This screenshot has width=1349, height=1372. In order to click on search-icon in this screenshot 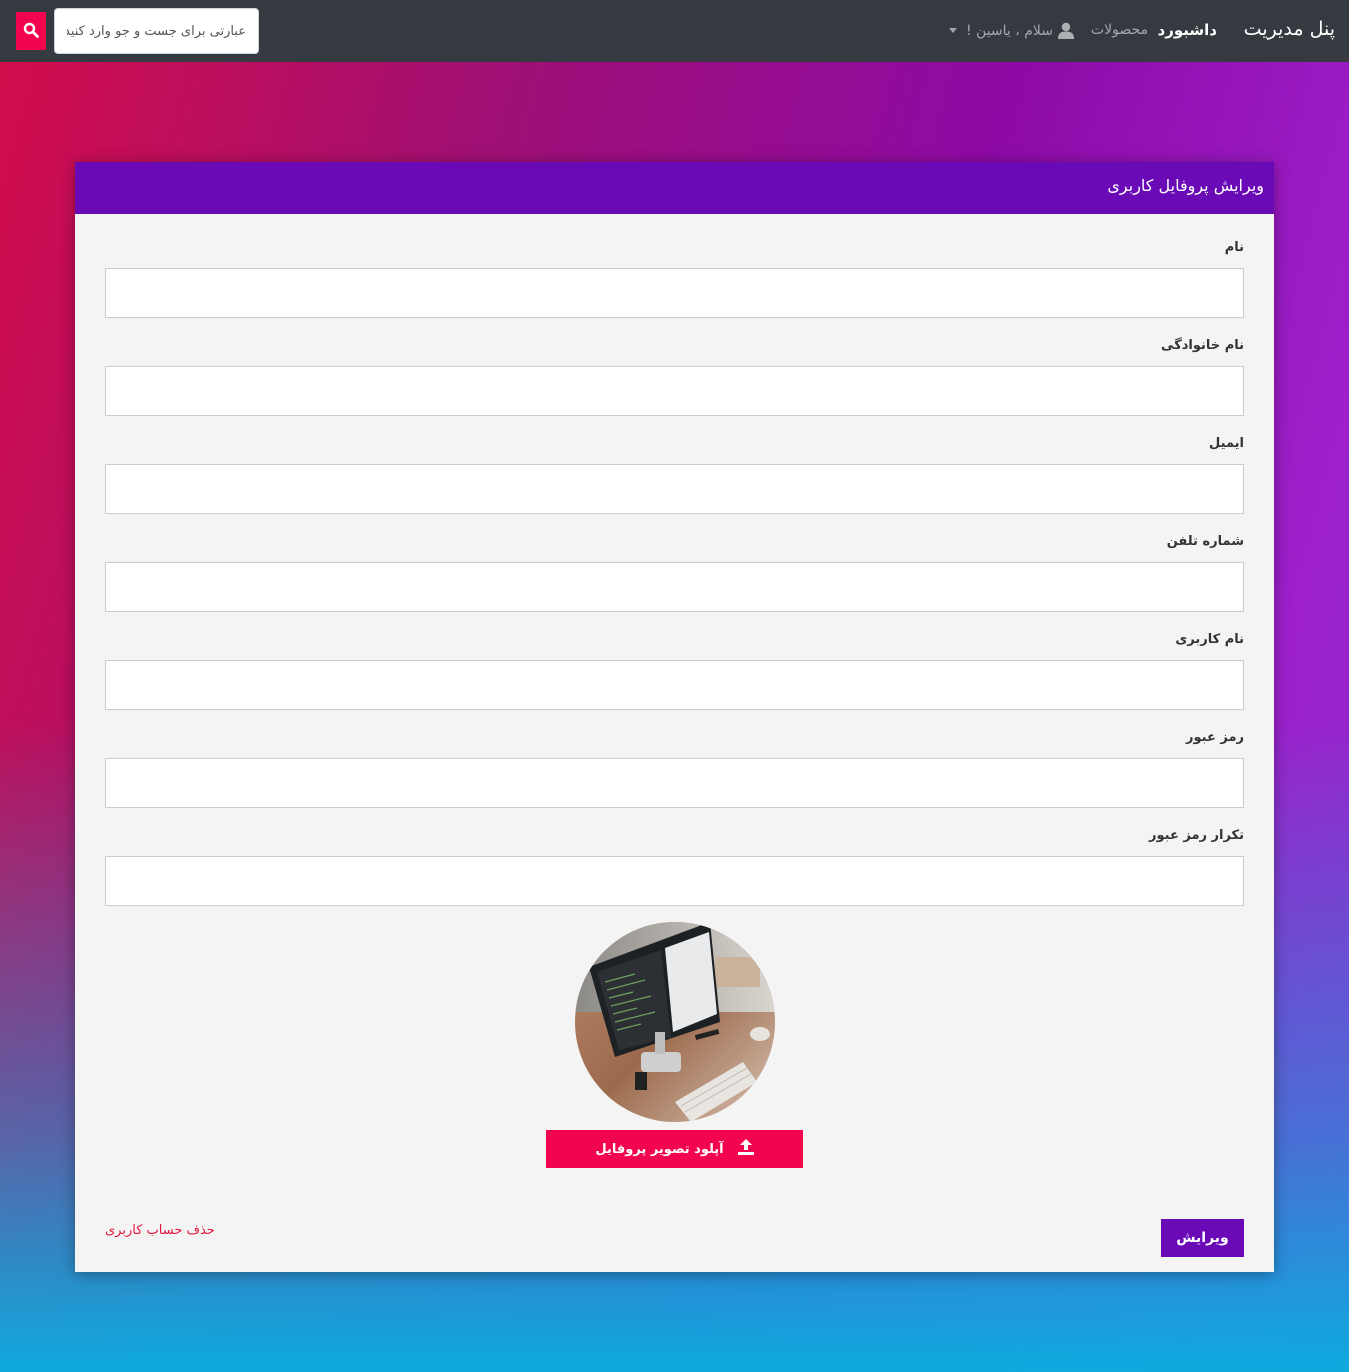, I will do `click(31, 31)`.